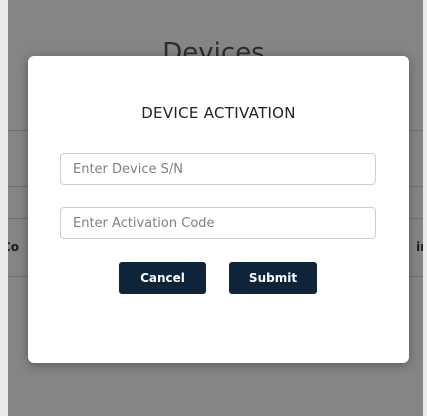  What do you see at coordinates (162, 278) in the screenshot?
I see `cancel-button: Cancel` at bounding box center [162, 278].